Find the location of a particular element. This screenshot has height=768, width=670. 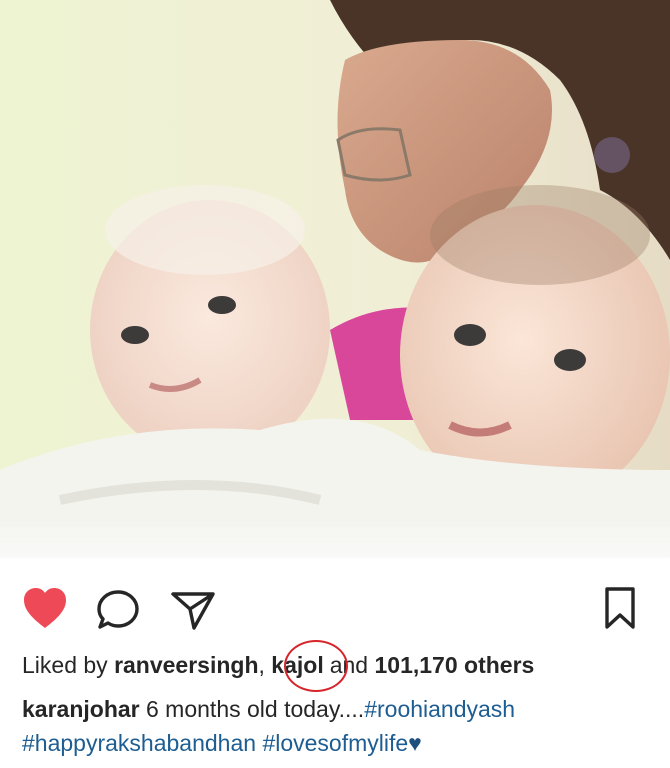

heart-filled-icon is located at coordinates (45, 610).